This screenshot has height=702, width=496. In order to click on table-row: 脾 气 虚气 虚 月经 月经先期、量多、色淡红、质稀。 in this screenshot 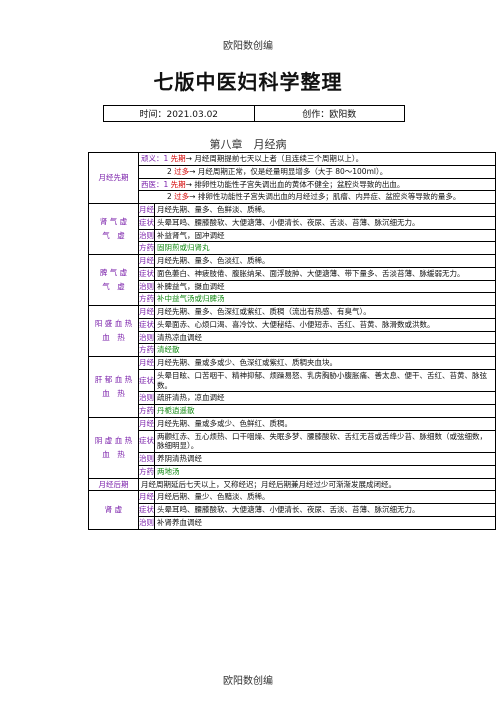, I will do `click(292, 280)`.